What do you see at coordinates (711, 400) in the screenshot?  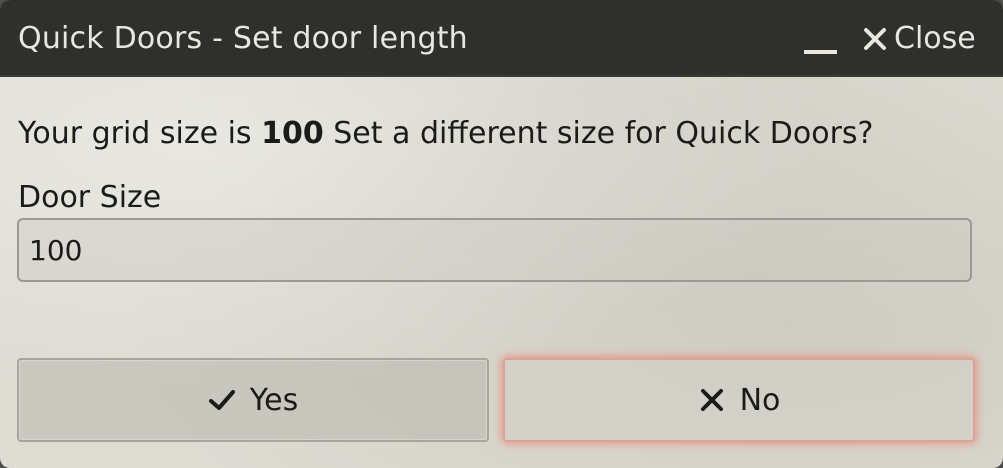 I see `x-icon` at bounding box center [711, 400].